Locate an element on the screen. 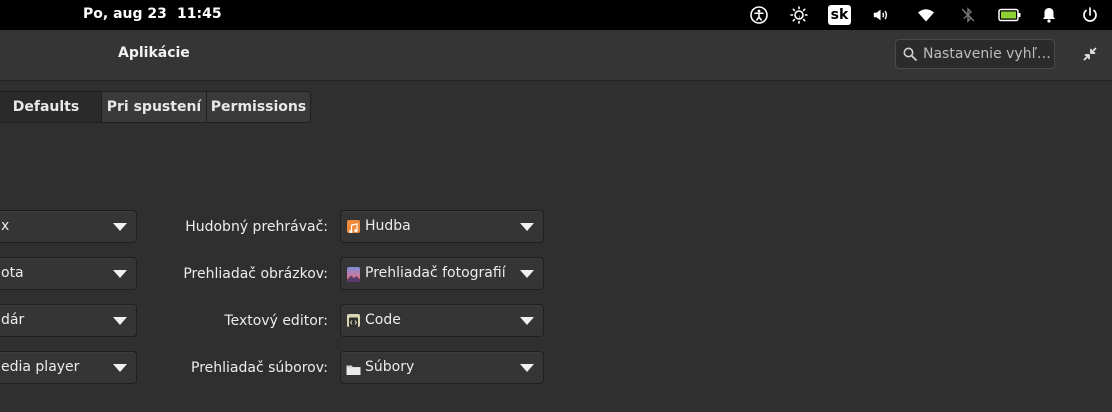 This screenshot has width=1112, height=412. text-editor-label: Textový editor: is located at coordinates (276, 321).